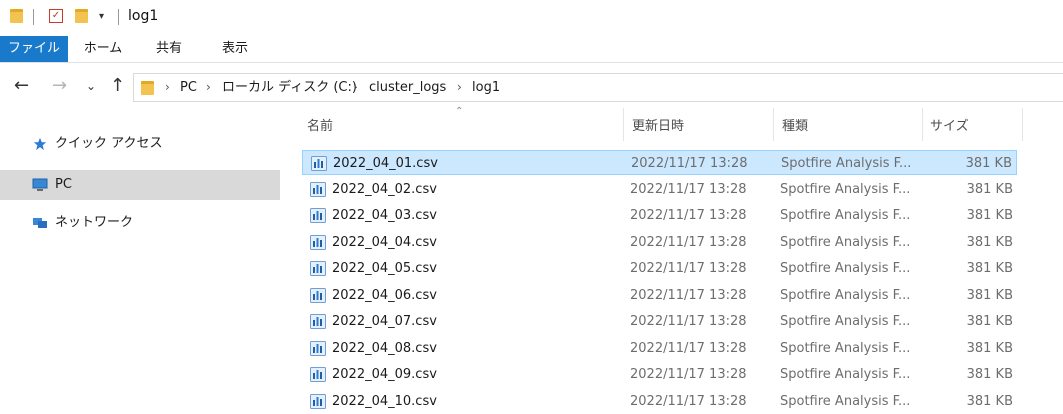  I want to click on window-title: log1, so click(143, 16).